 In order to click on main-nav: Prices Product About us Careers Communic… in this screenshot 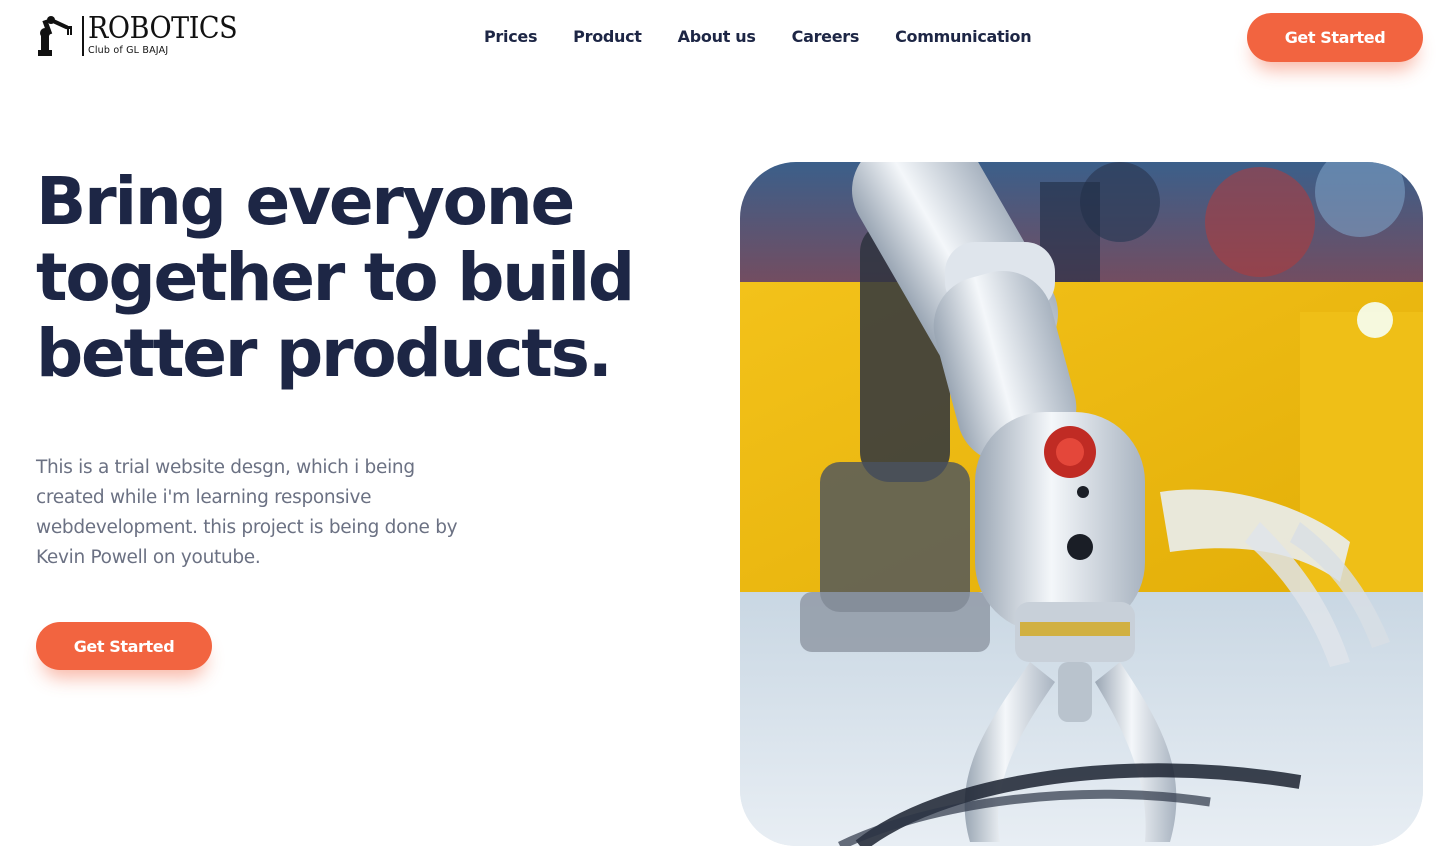, I will do `click(758, 37)`.